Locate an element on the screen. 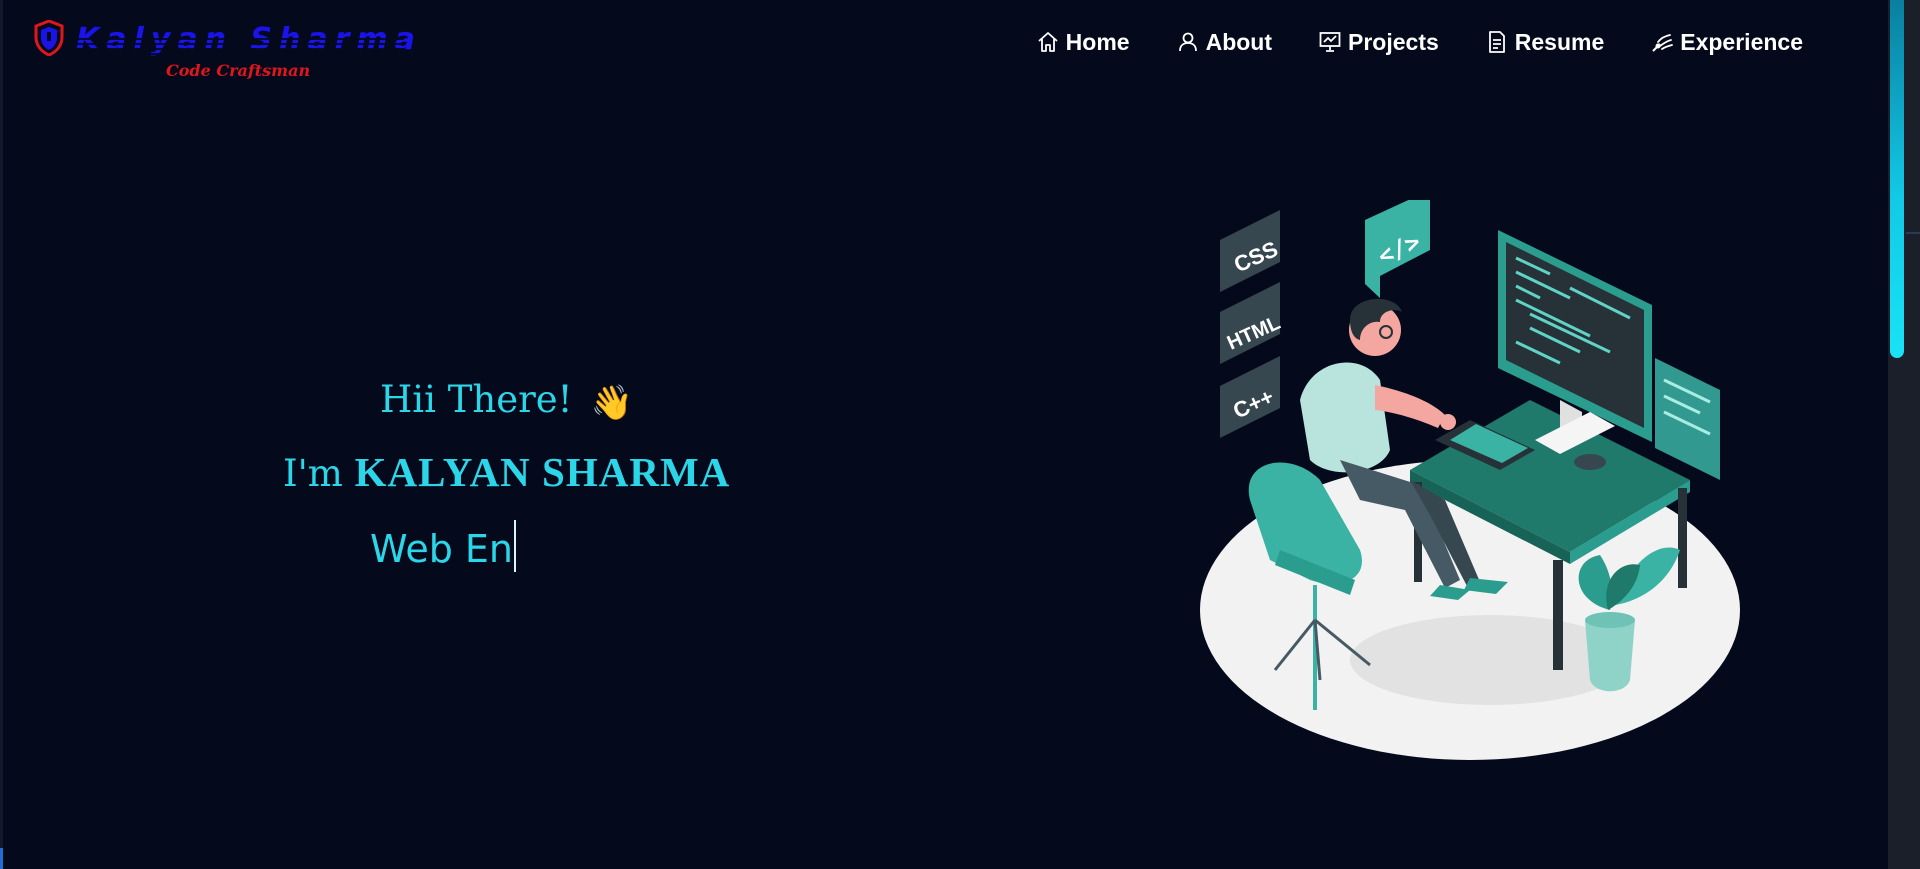 Image resolution: width=1920 pixels, height=869 pixels. taskbar-edge is located at coordinates (1, 858).